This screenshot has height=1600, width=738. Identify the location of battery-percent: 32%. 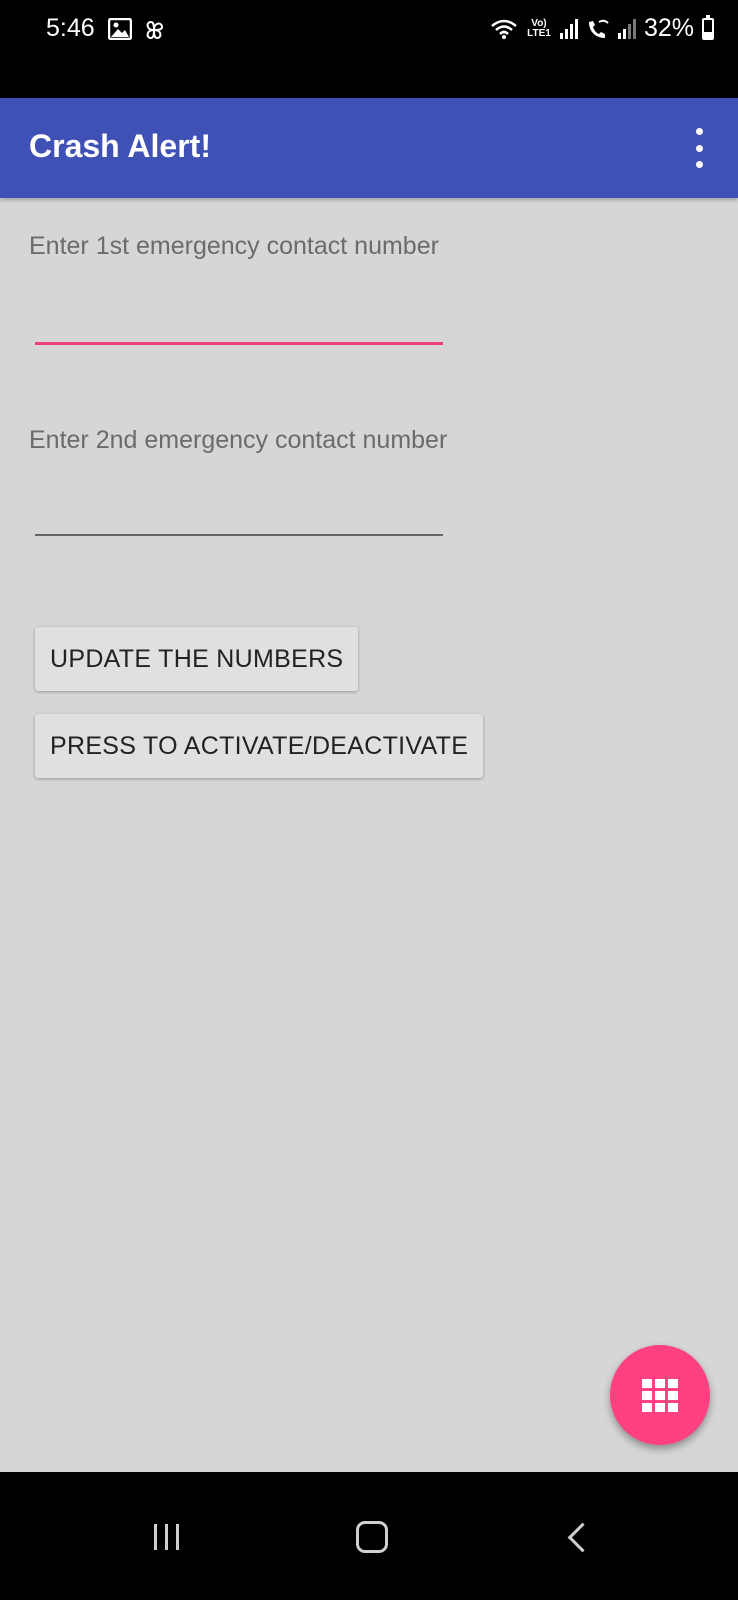
(668, 28).